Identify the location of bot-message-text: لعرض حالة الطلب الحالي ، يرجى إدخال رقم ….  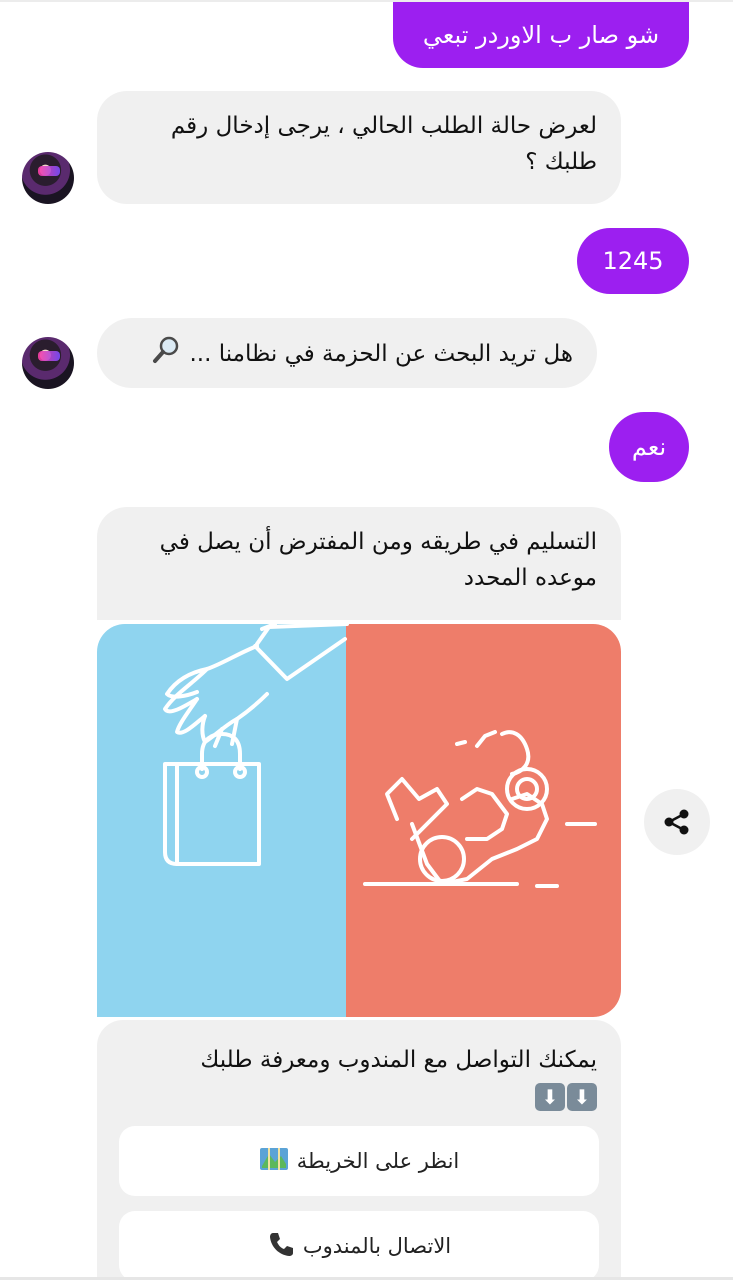
(383, 144).